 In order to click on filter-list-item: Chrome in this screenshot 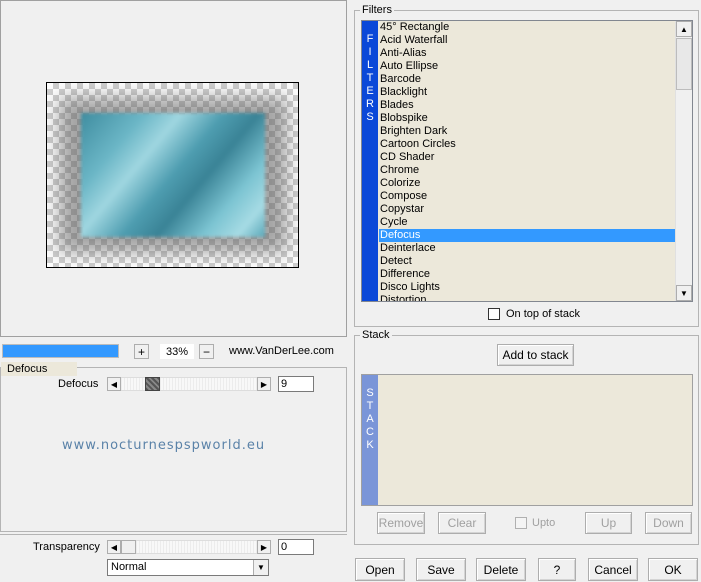, I will do `click(527, 170)`.